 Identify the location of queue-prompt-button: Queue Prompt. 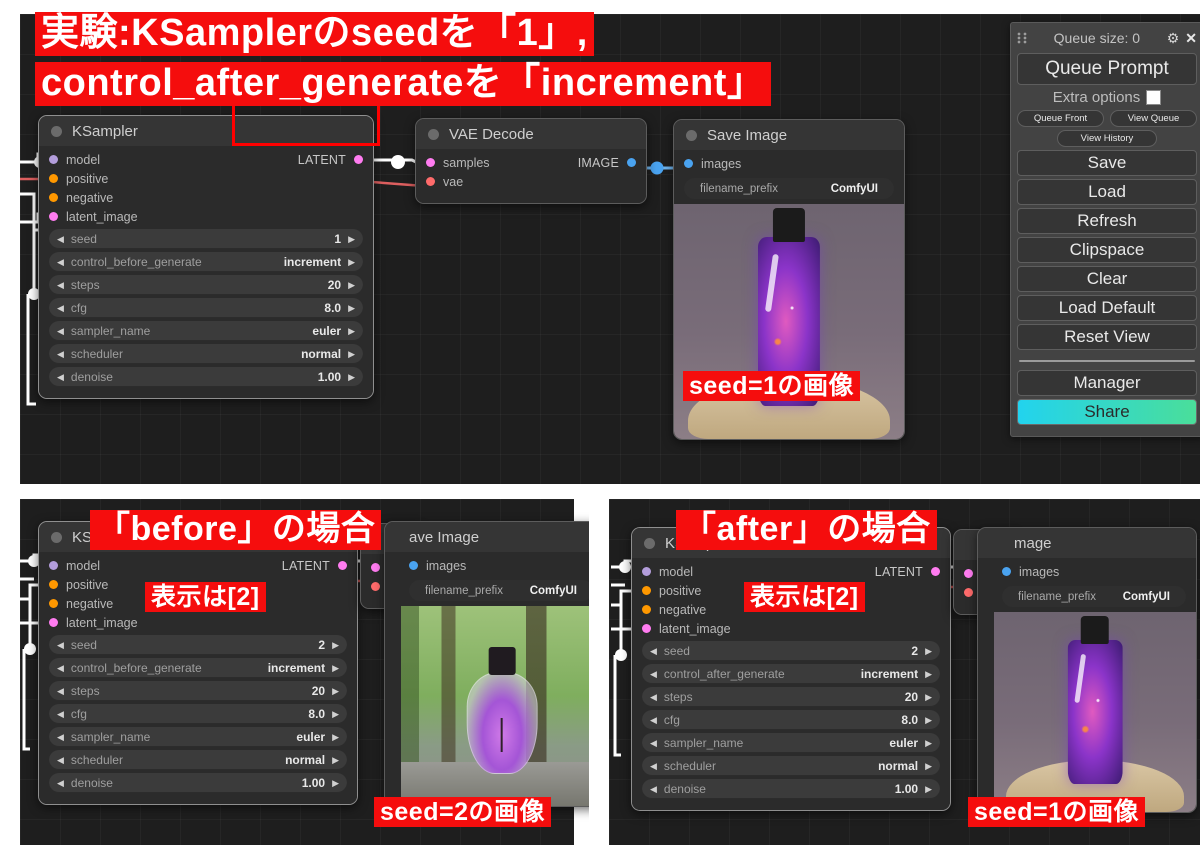
(1107, 69).